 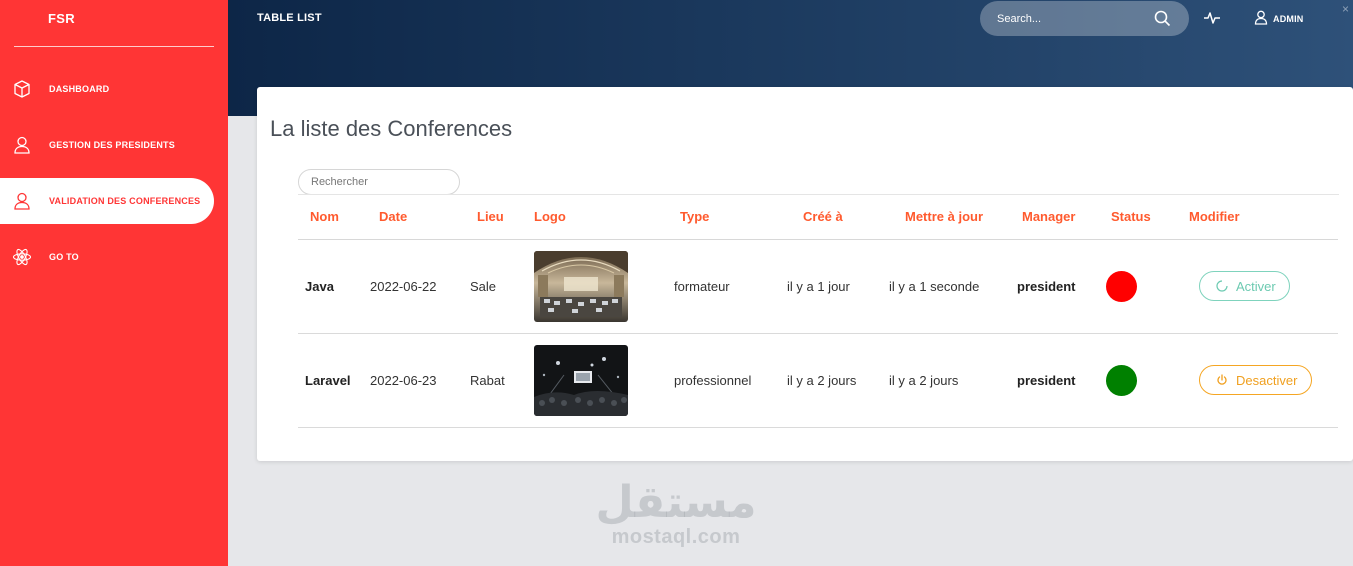 I want to click on sidebar-item-presidents: GESTION DES PRESIDENTS, so click(x=107, y=145).